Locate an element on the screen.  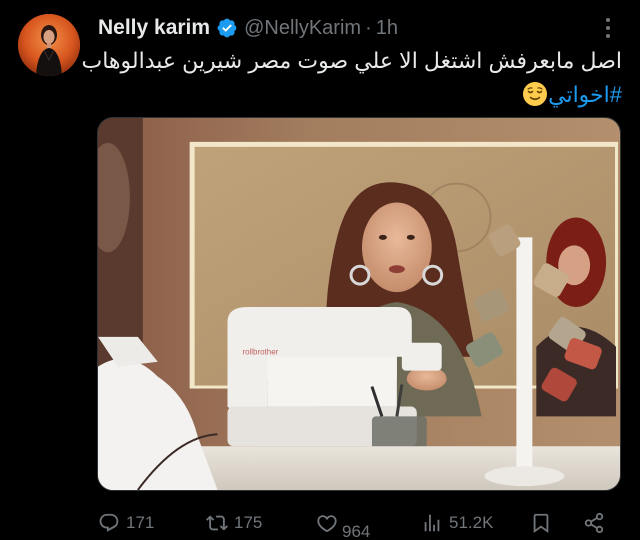
more-dots-icon is located at coordinates (608, 28).